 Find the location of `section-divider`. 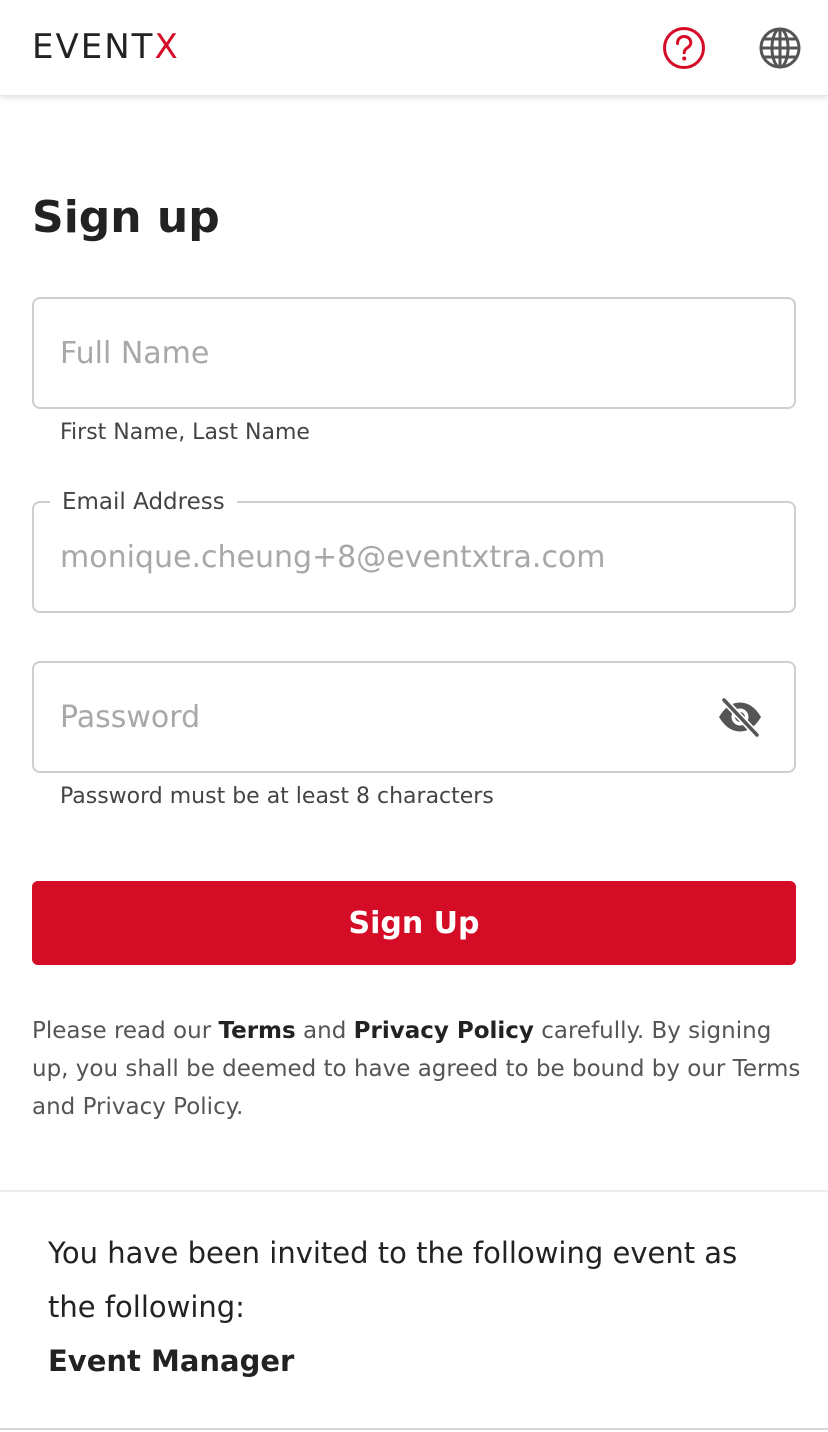

section-divider is located at coordinates (414, 1191).